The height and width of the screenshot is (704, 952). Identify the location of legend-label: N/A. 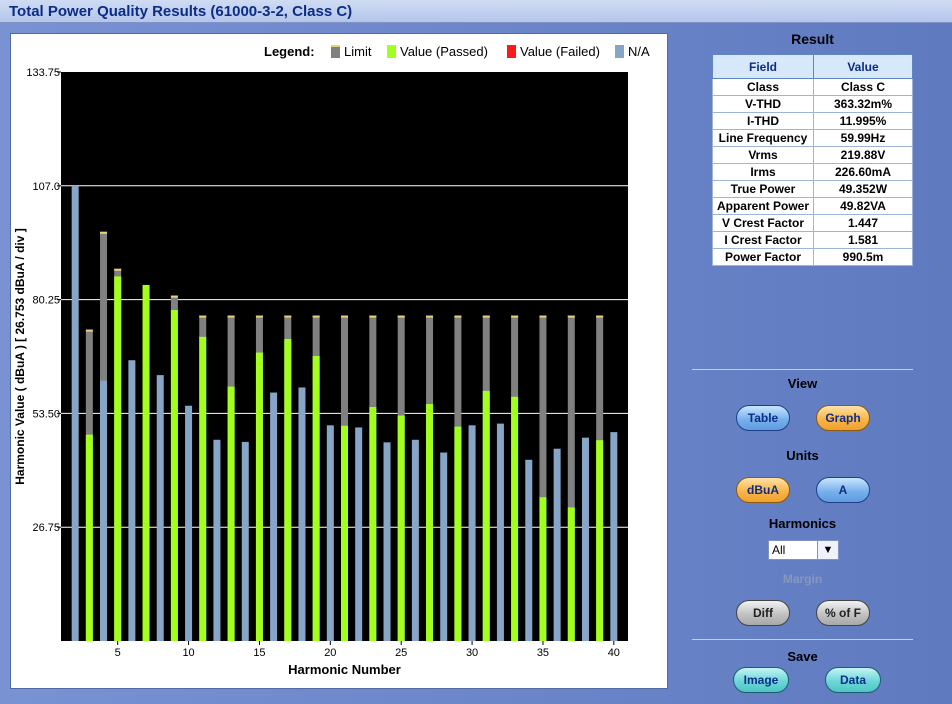
(639, 51).